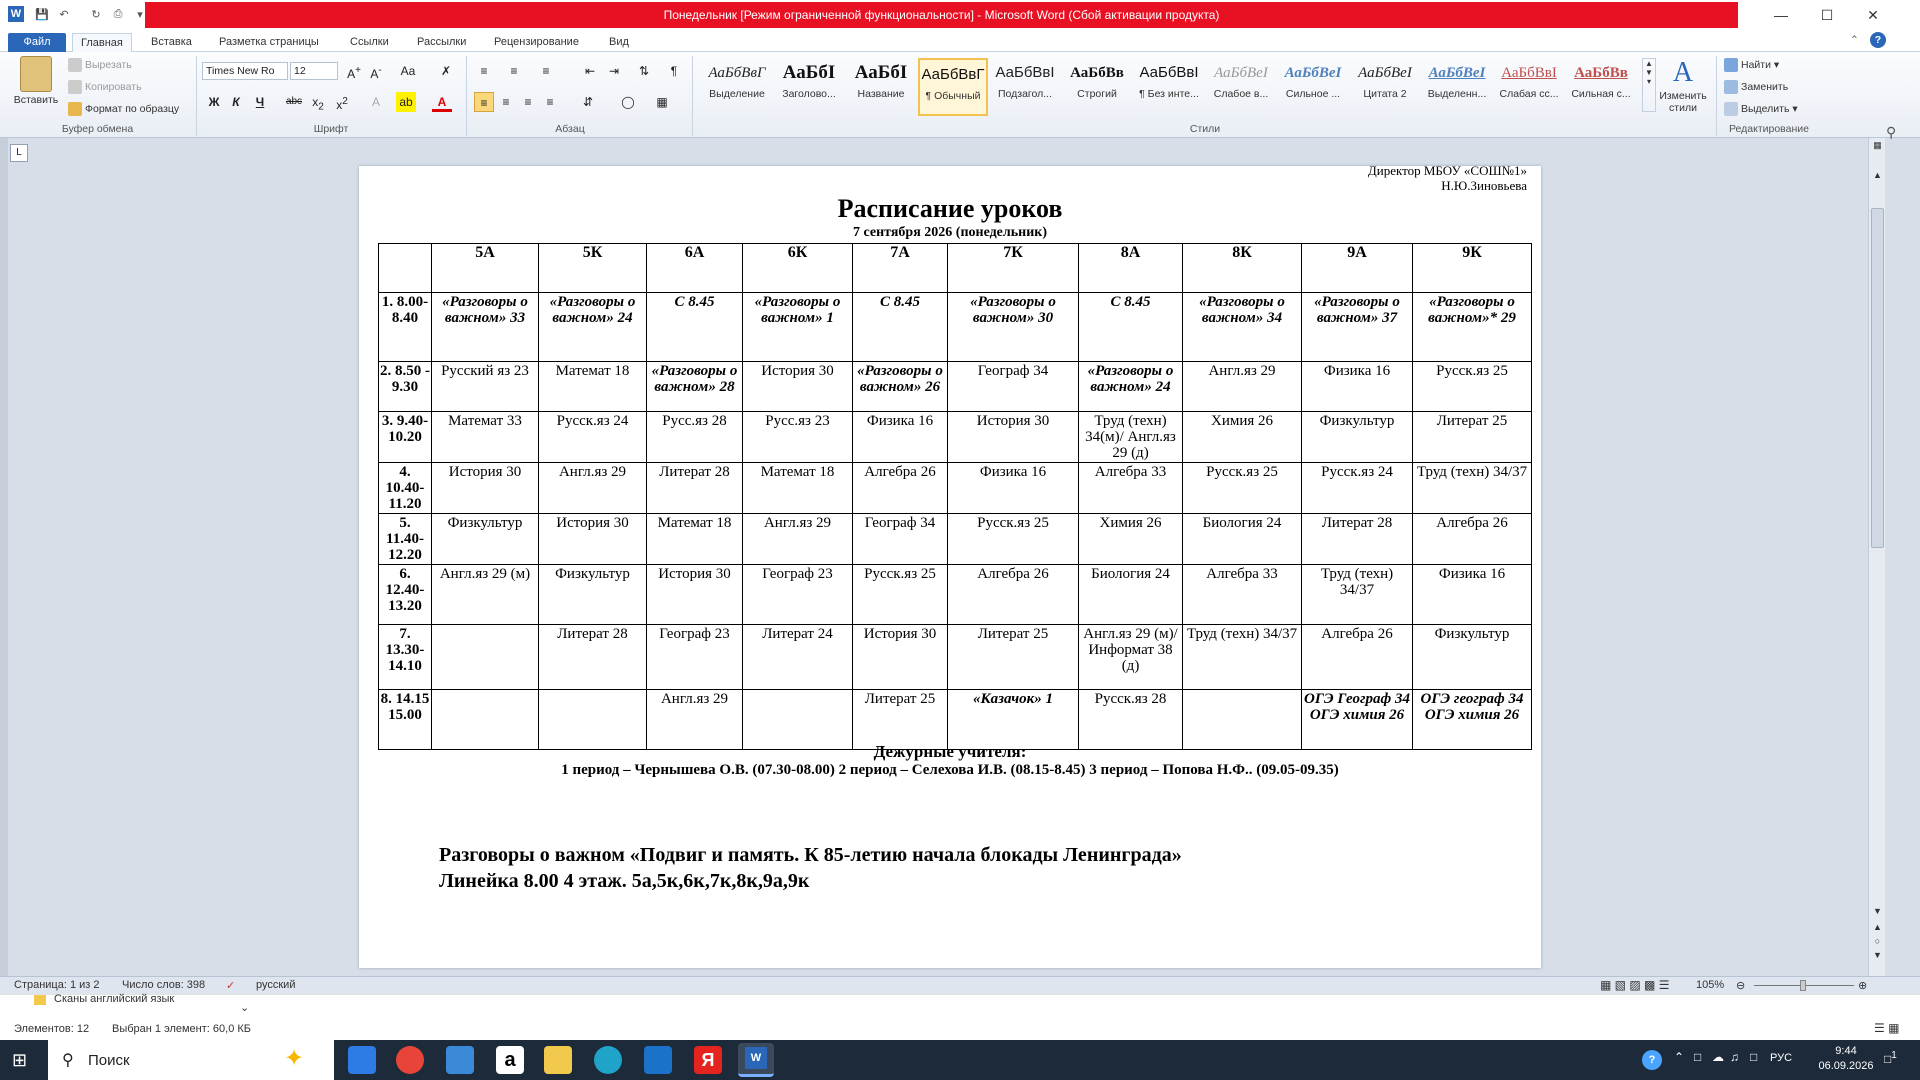 The image size is (1920, 1080). Describe the element at coordinates (114, 999) in the screenshot. I see `folder-name: Сканы английский язык` at that location.